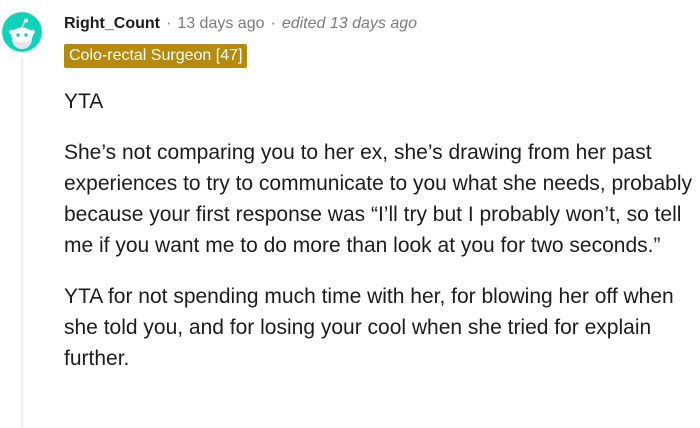  What do you see at coordinates (22, 243) in the screenshot?
I see `thread-line` at bounding box center [22, 243].